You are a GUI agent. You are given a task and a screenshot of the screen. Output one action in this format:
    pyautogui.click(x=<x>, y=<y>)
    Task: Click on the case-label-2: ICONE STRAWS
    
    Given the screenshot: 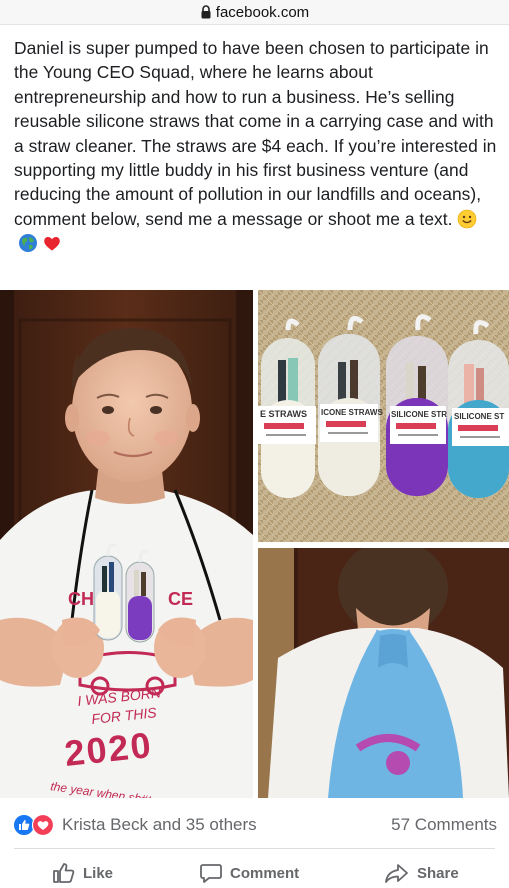 What is the action you would take?
    pyautogui.click(x=352, y=412)
    